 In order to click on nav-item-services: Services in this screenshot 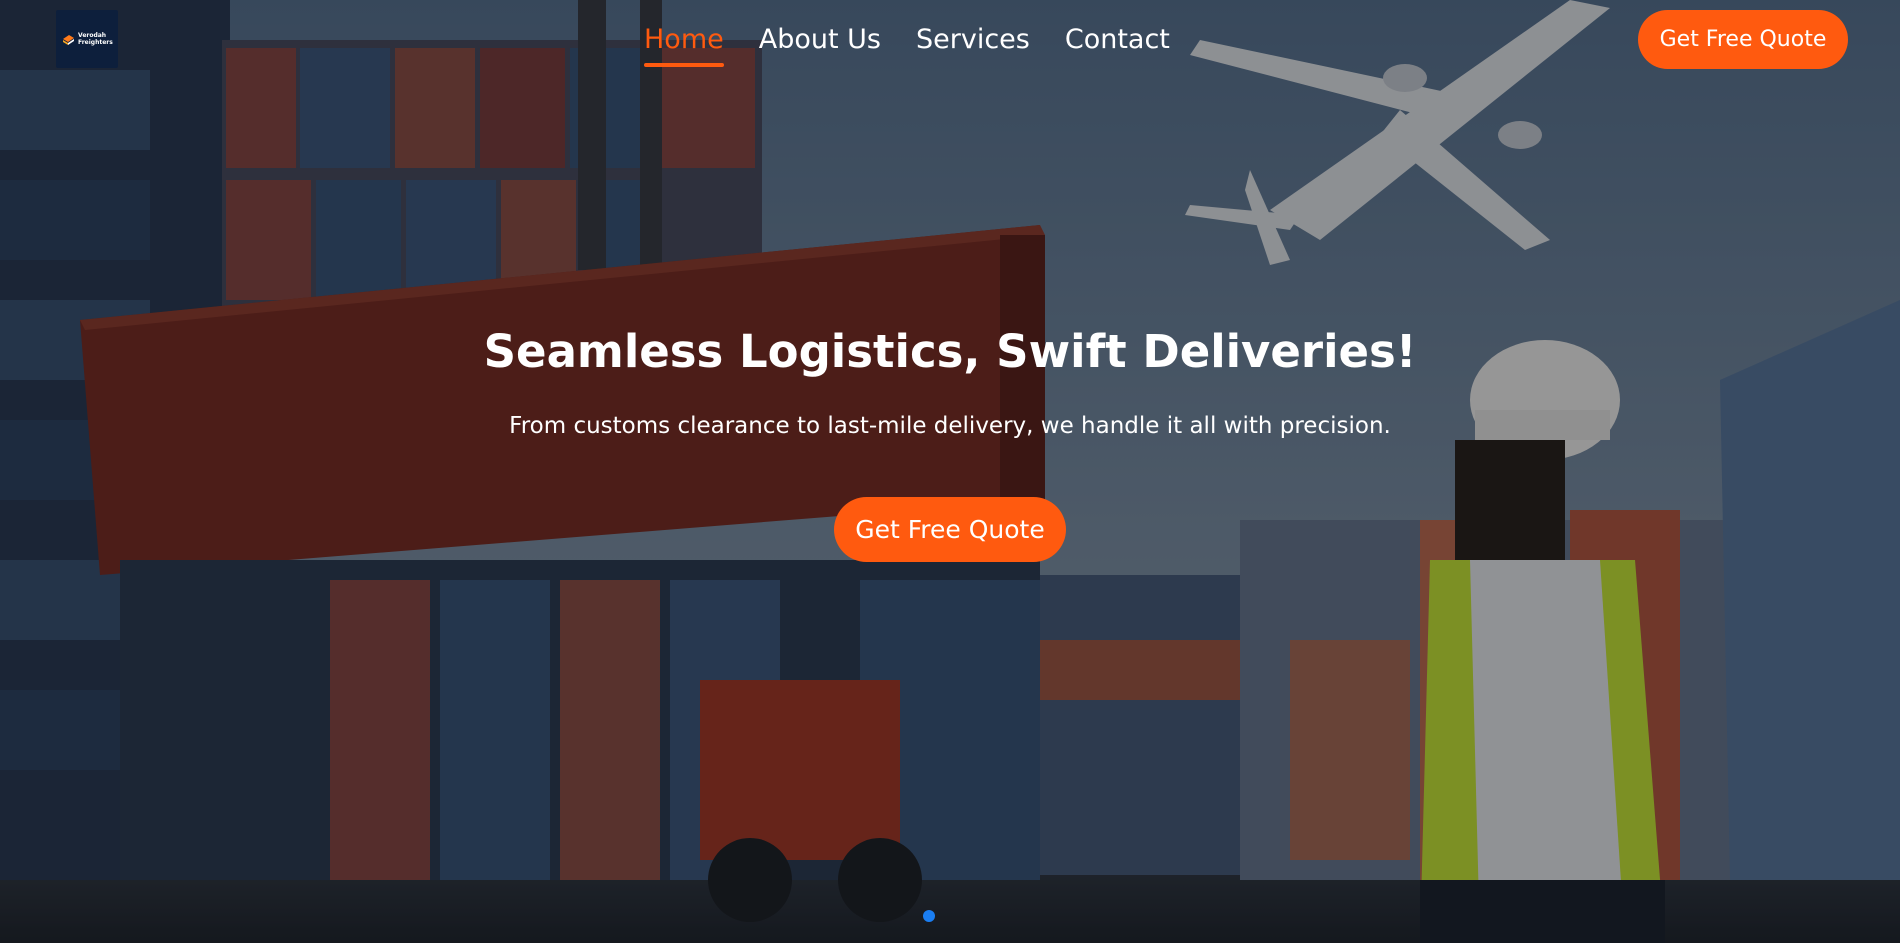, I will do `click(973, 42)`.